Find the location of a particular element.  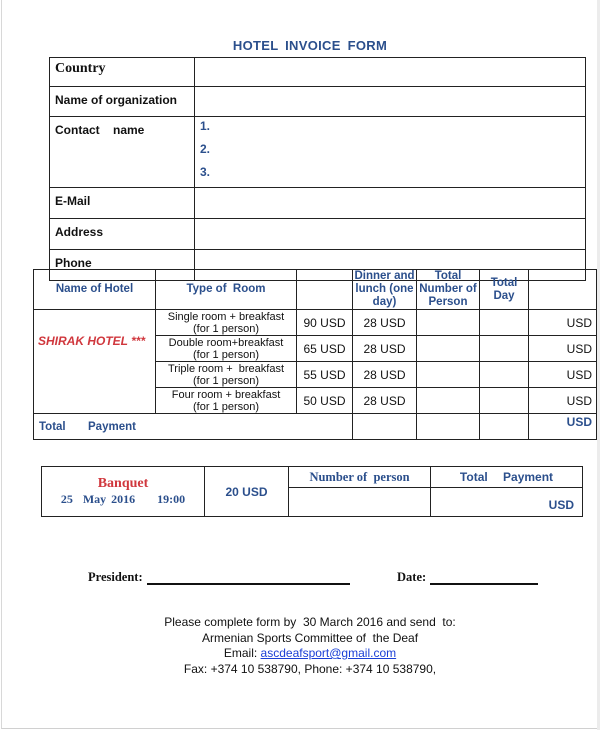

email-field is located at coordinates (390, 203).